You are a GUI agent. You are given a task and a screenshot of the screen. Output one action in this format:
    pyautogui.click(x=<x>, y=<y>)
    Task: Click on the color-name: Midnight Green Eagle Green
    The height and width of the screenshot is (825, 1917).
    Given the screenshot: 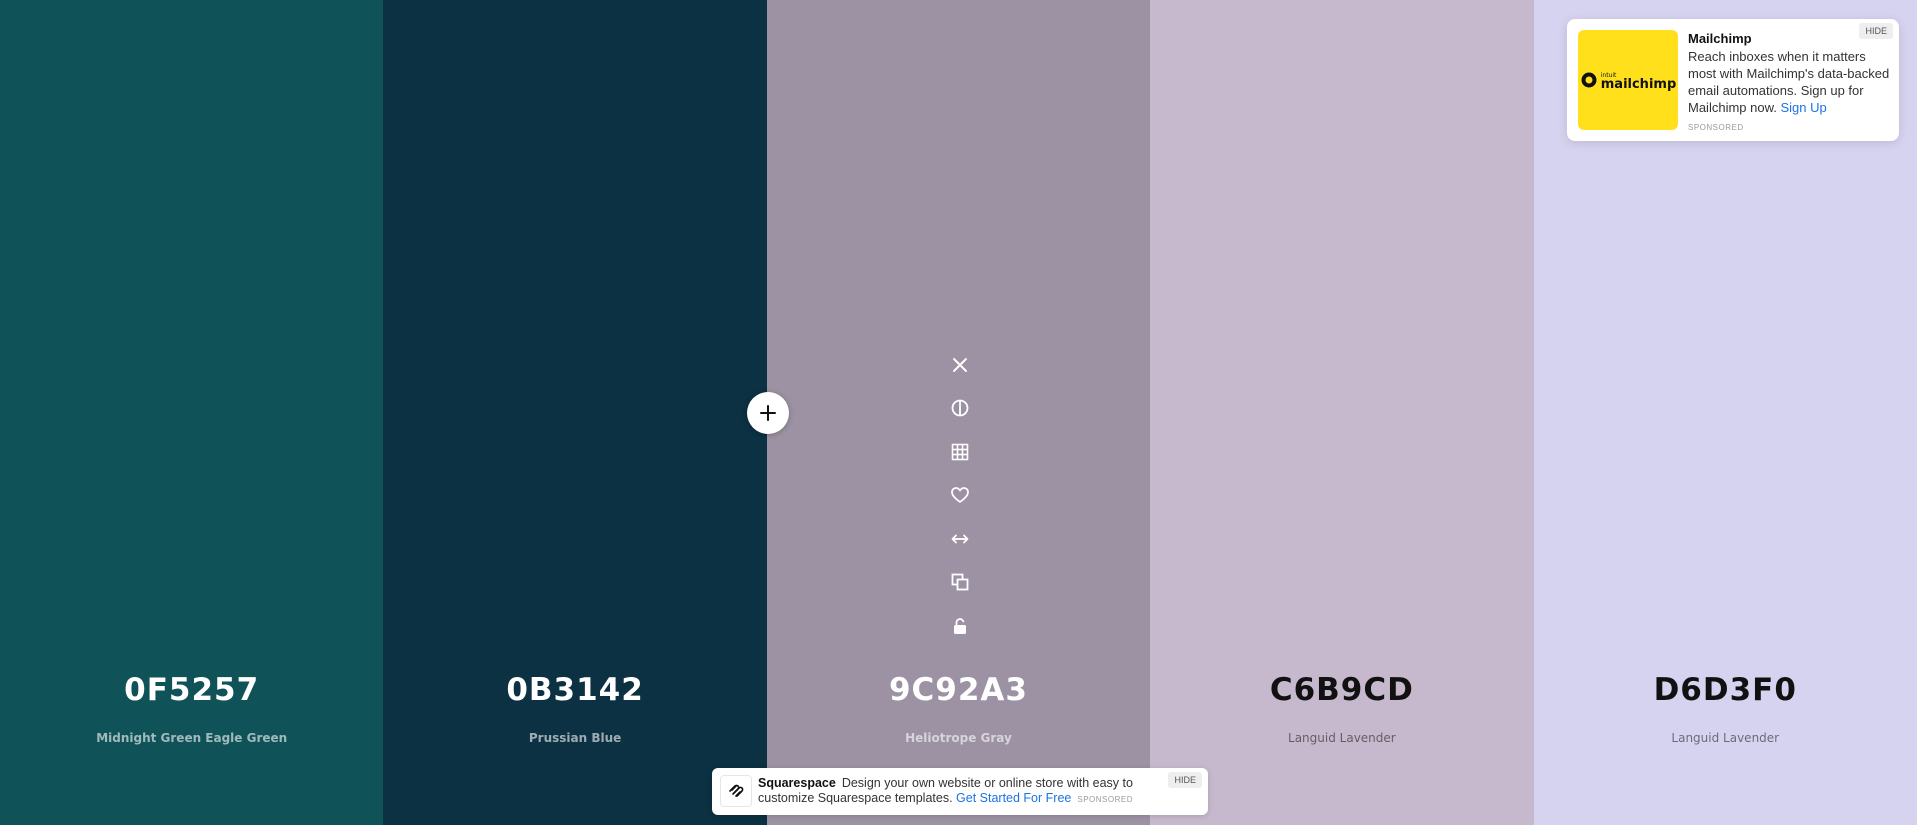 What is the action you would take?
    pyautogui.click(x=191, y=738)
    